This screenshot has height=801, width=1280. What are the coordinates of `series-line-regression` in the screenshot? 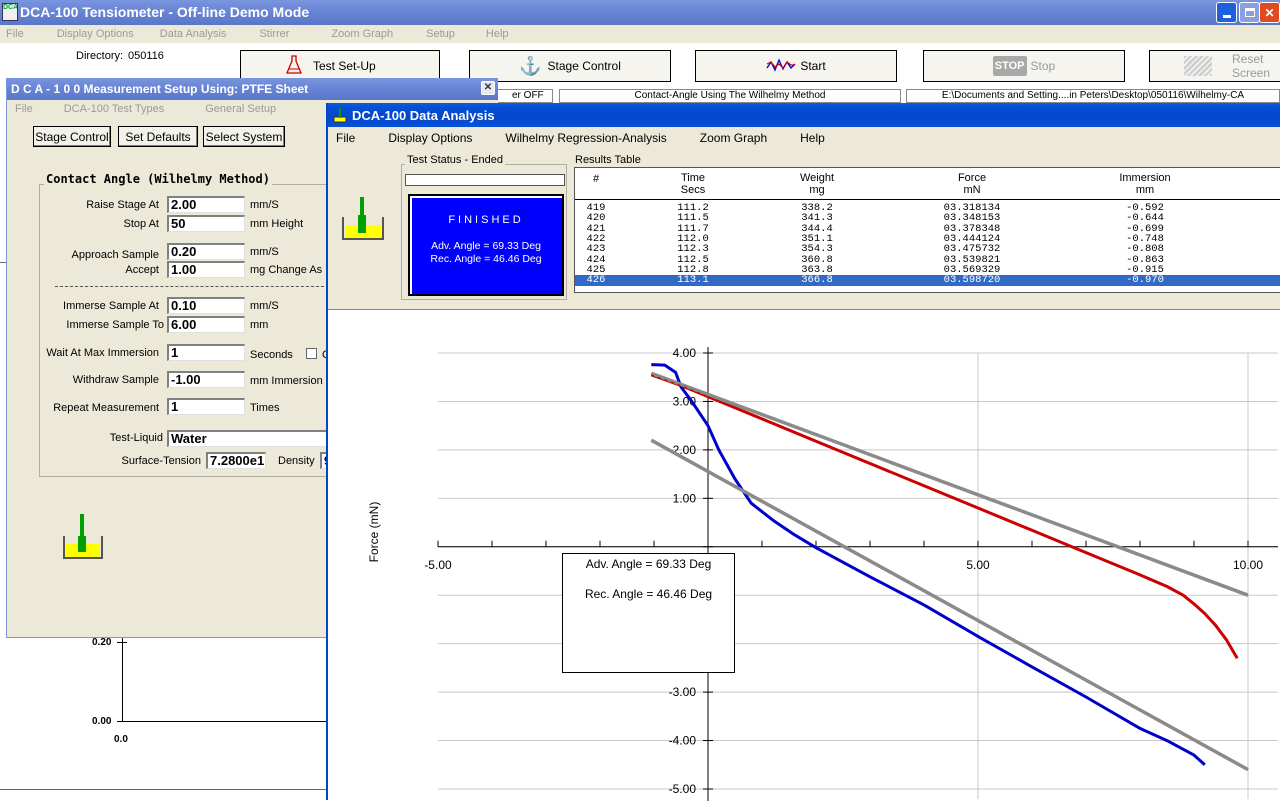 It's located at (949, 484).